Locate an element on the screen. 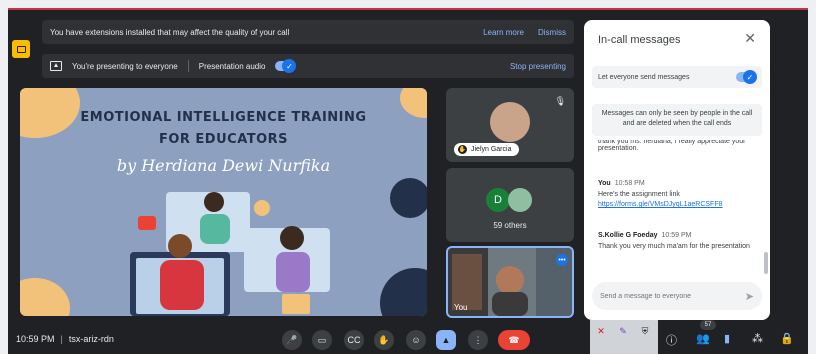 The height and width of the screenshot is (354, 816). send-icon: ➤ is located at coordinates (749, 296).